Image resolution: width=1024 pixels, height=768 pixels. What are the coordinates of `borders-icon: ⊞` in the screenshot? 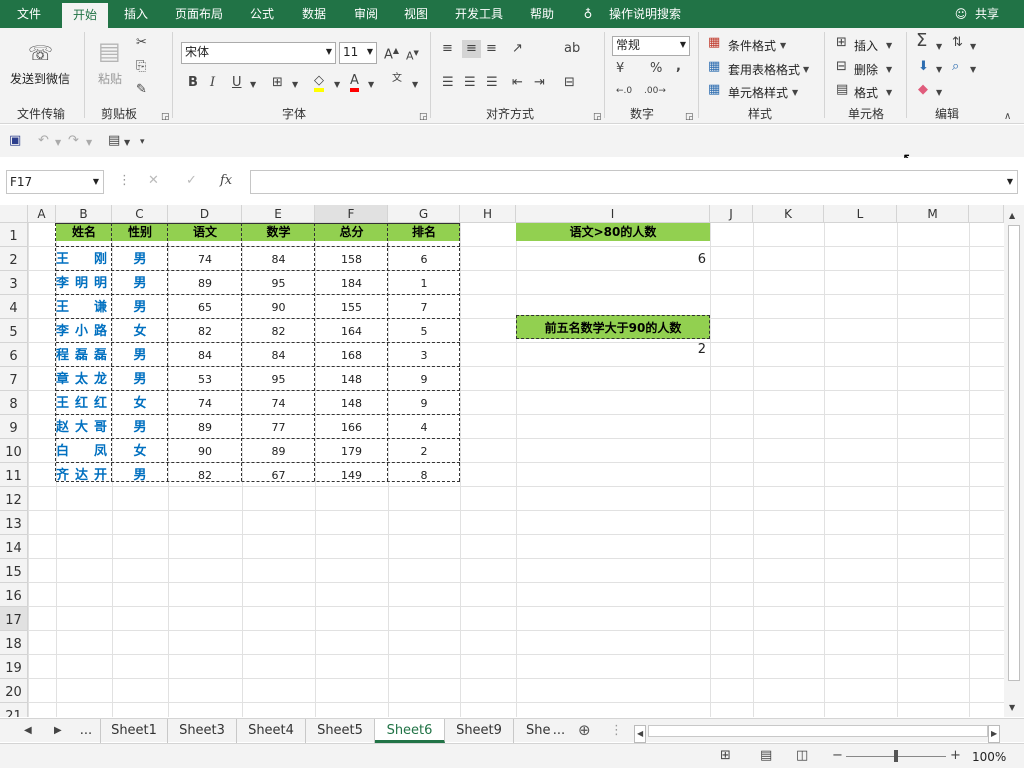 It's located at (277, 83).